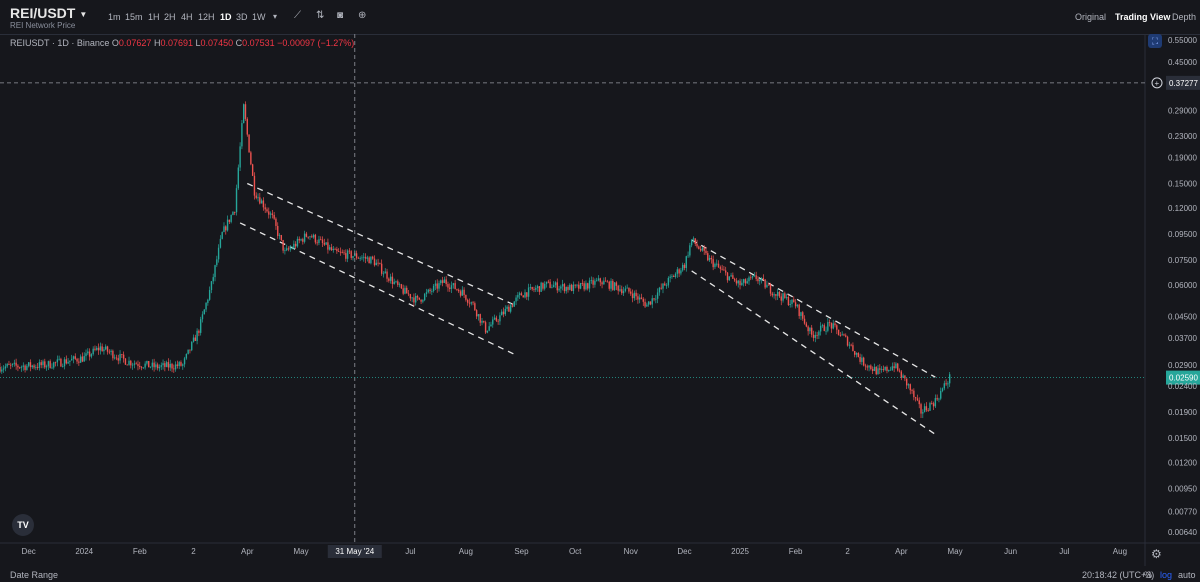  Describe the element at coordinates (340, 15) in the screenshot. I see `camera-icon: ◙` at that location.